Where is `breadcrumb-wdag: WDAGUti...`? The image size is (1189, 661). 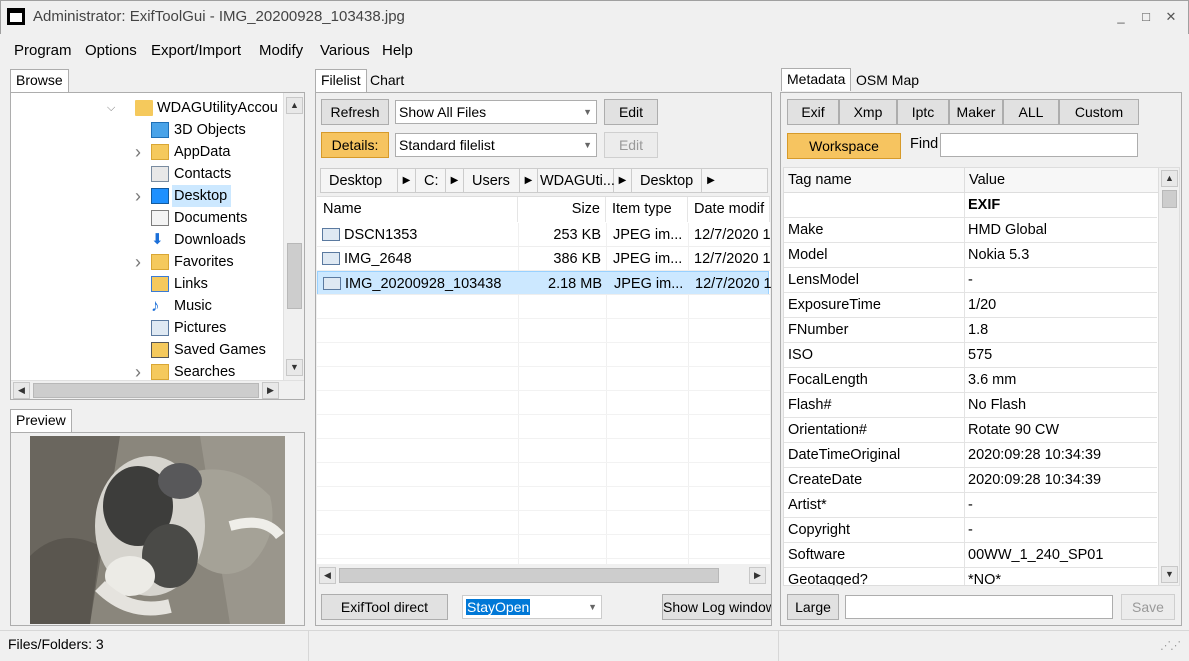
breadcrumb-wdag: WDAGUti... is located at coordinates (576, 181).